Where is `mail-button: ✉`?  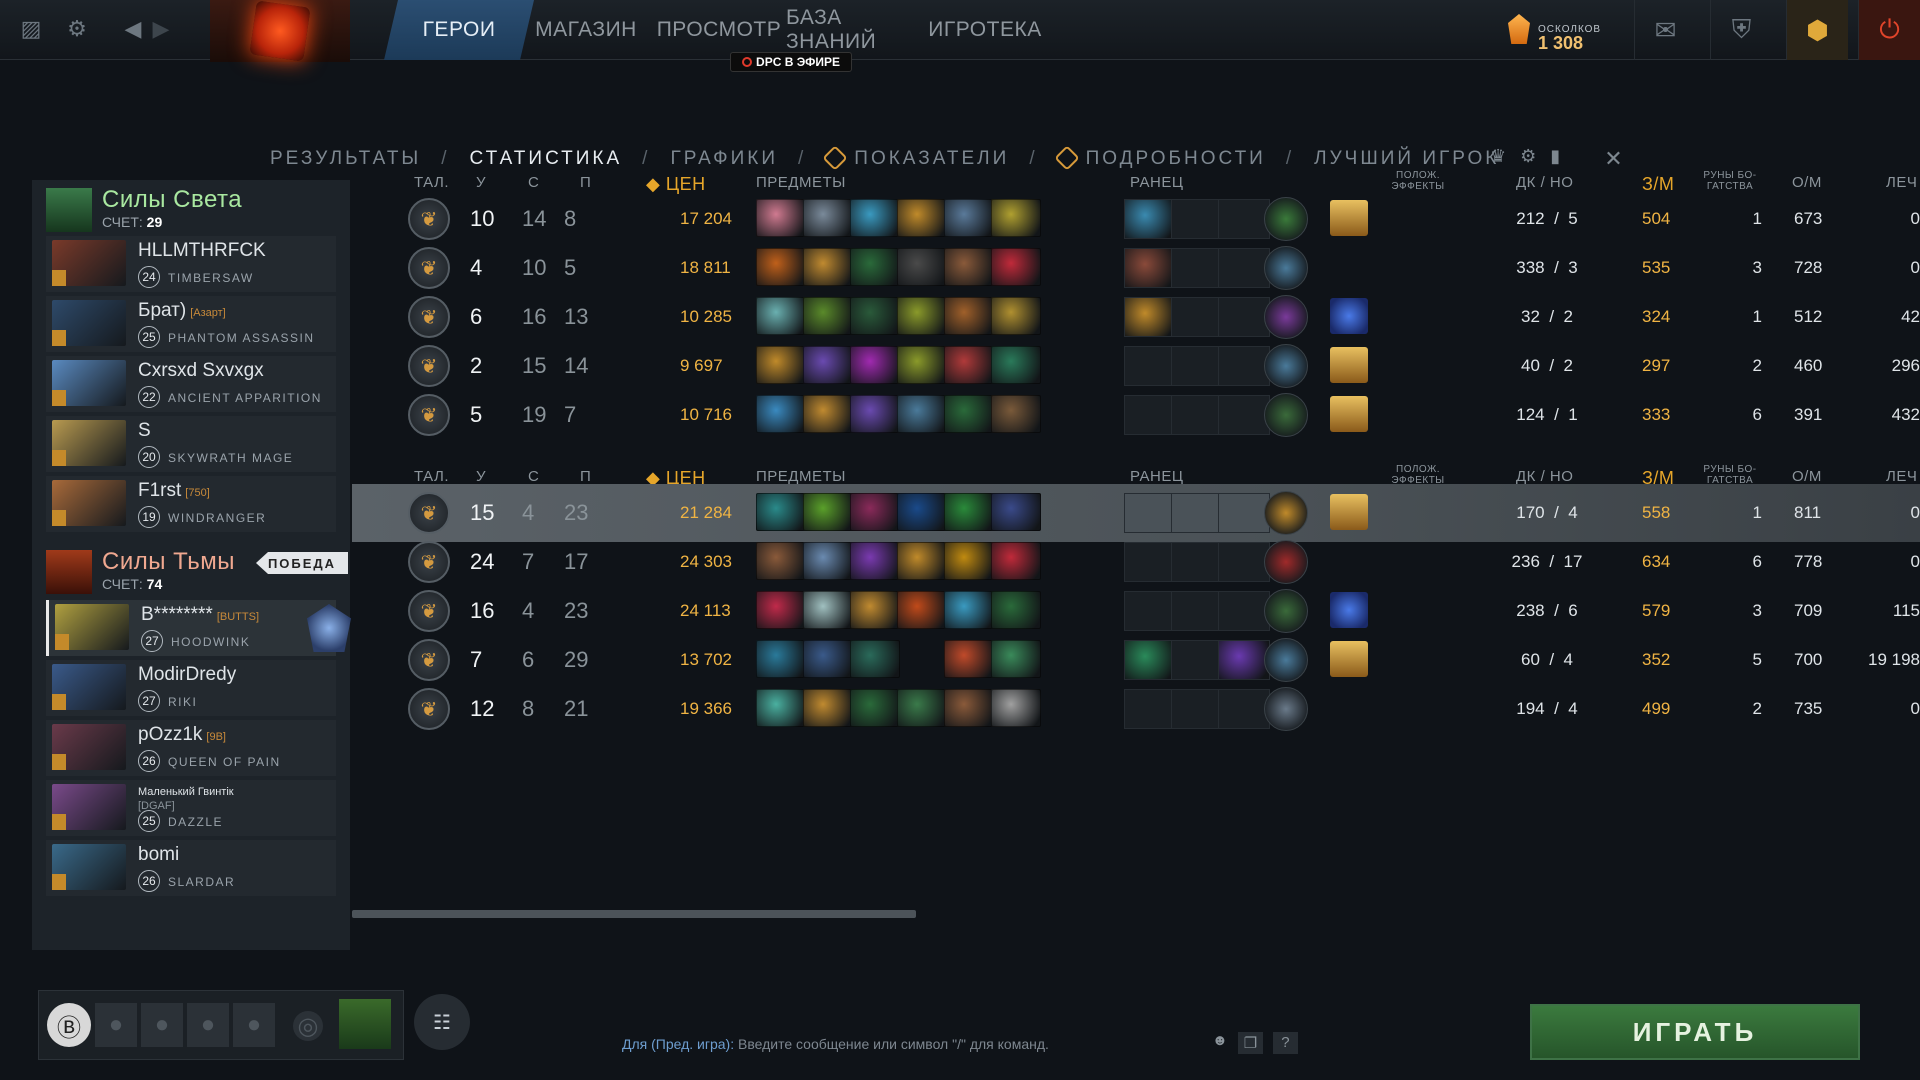
mail-button: ✉ is located at coordinates (1665, 30).